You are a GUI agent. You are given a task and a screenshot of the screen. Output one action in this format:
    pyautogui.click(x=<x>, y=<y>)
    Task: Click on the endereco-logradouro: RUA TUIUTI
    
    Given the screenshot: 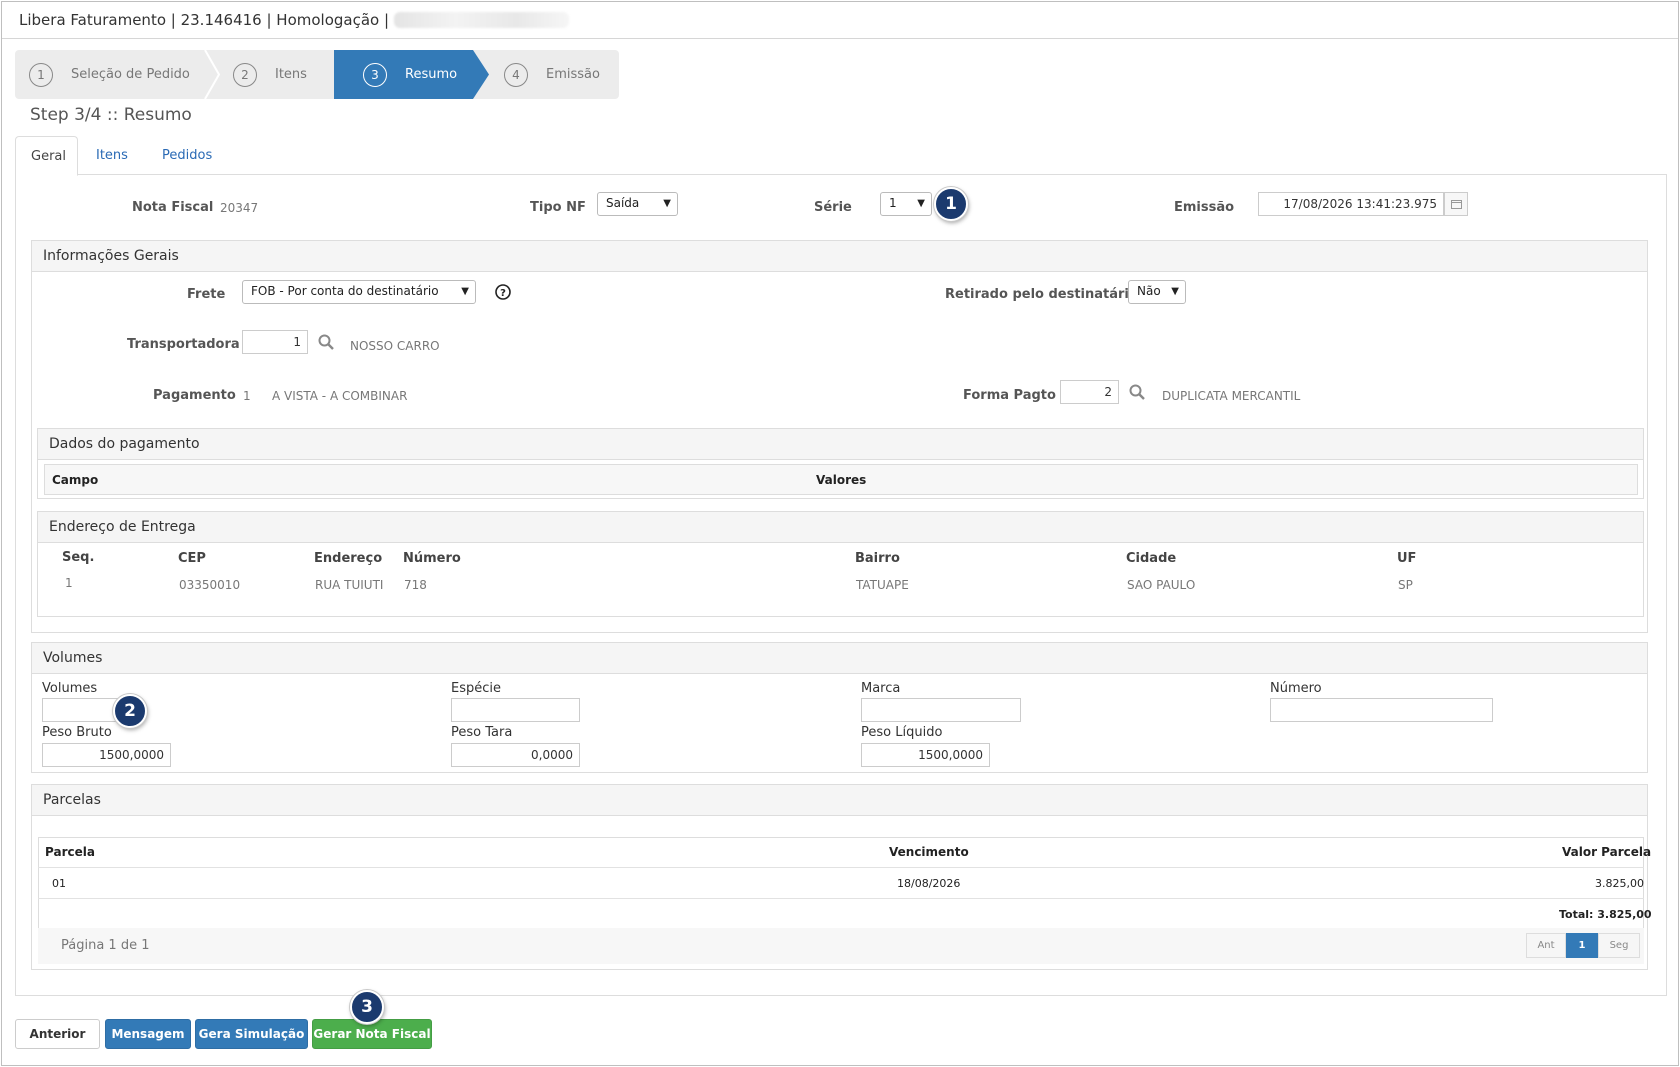 What is the action you would take?
    pyautogui.click(x=349, y=585)
    